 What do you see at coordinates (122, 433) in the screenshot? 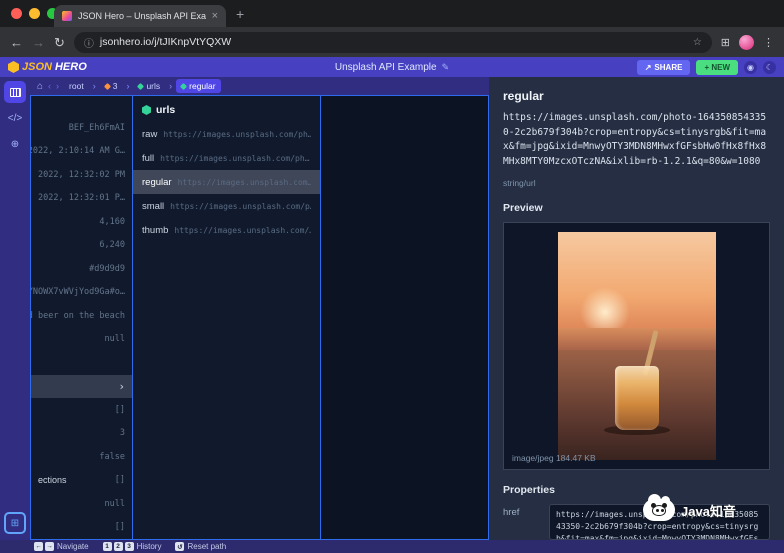
I see `json-value: 3` at bounding box center [122, 433].